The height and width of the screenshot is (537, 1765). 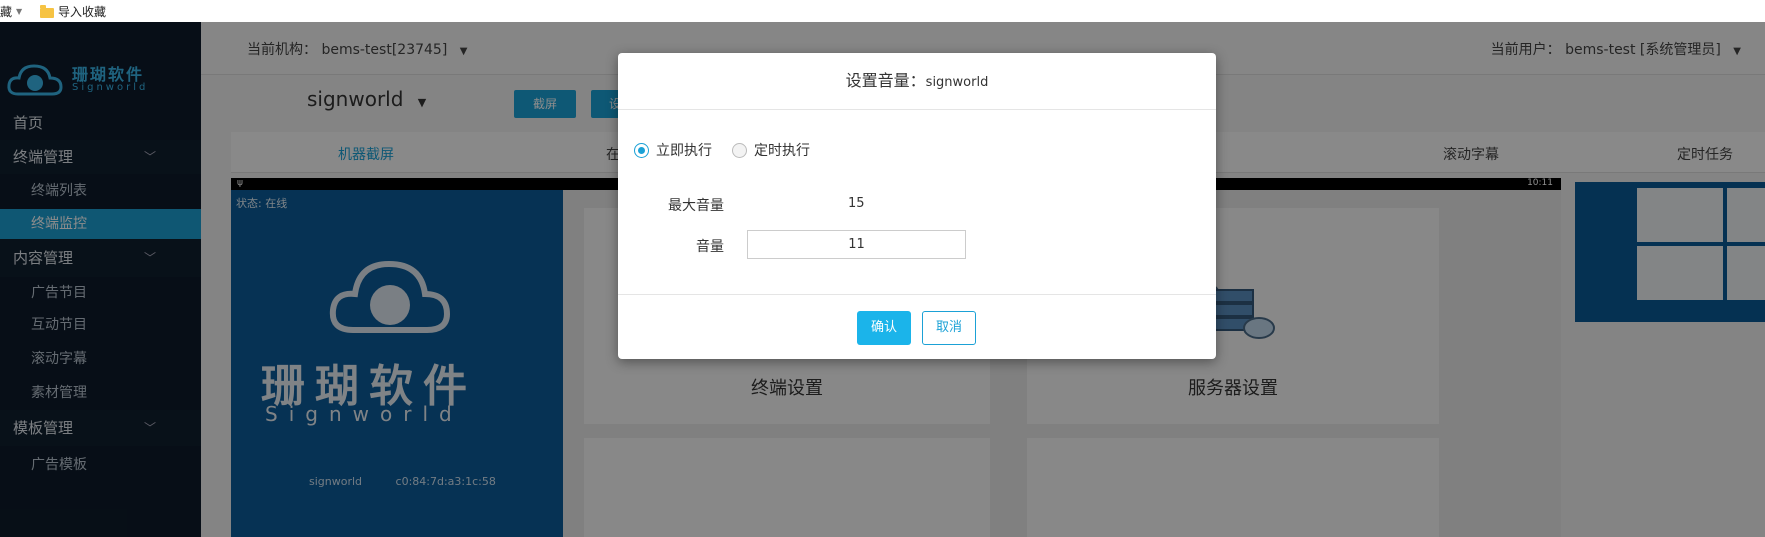 I want to click on bookmark-label: 藏, so click(x=6, y=12).